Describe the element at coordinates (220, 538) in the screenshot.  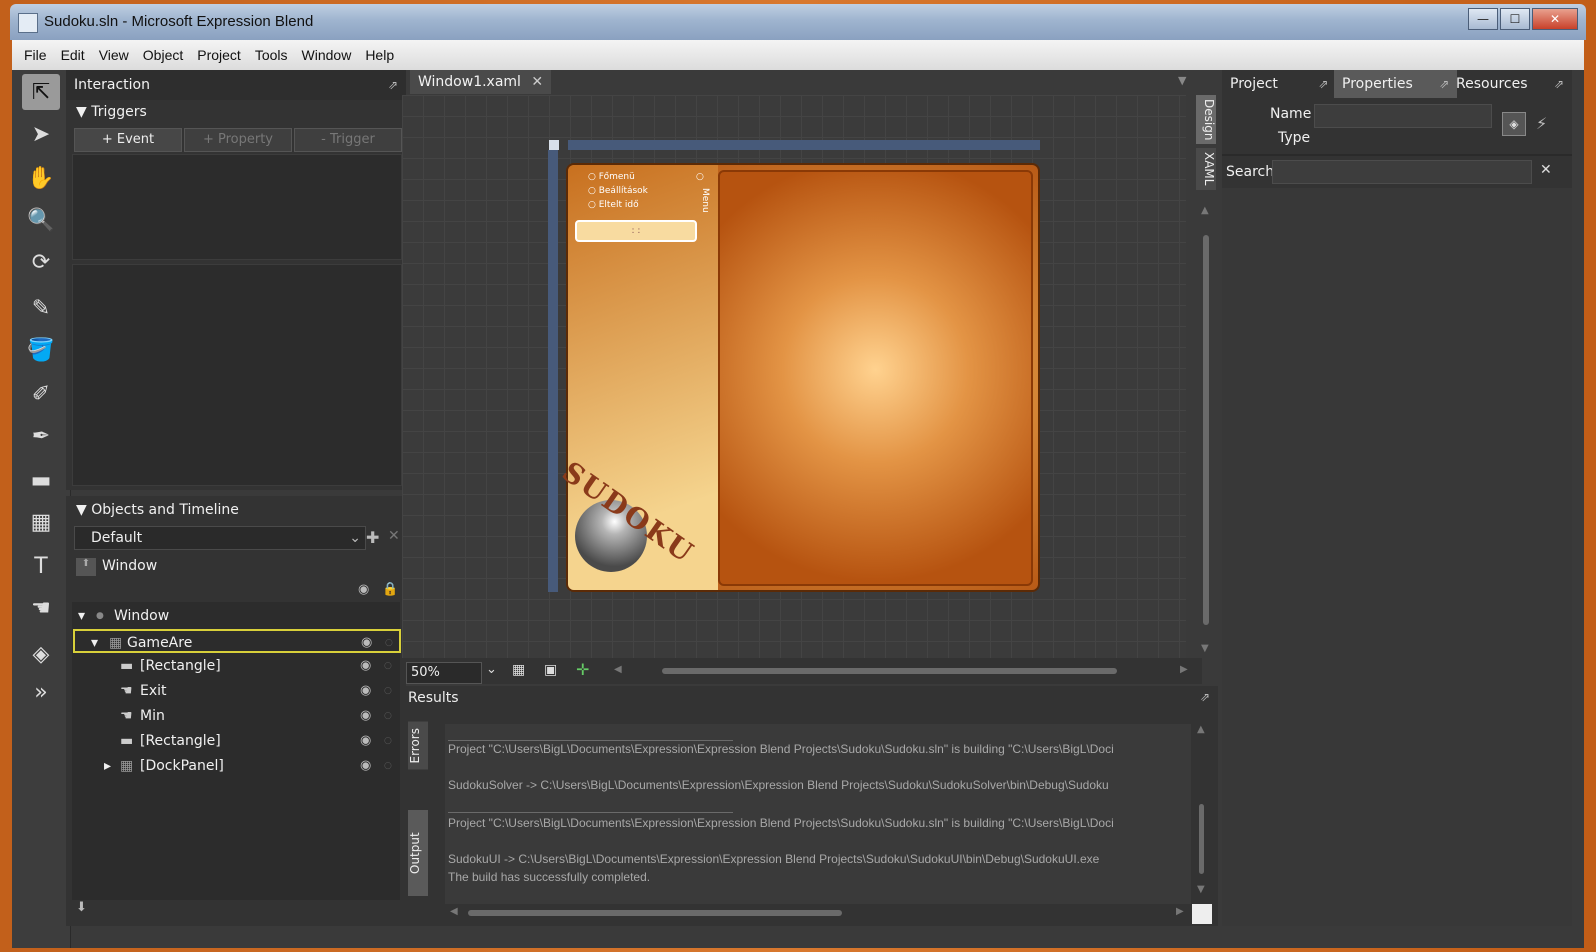
I see `storyboard-dropdown: Default ⌄` at that location.